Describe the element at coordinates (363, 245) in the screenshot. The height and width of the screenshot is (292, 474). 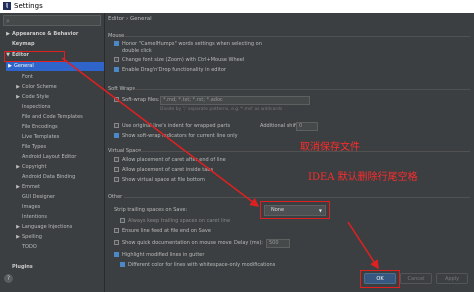
I see `arrow-to-ok` at that location.